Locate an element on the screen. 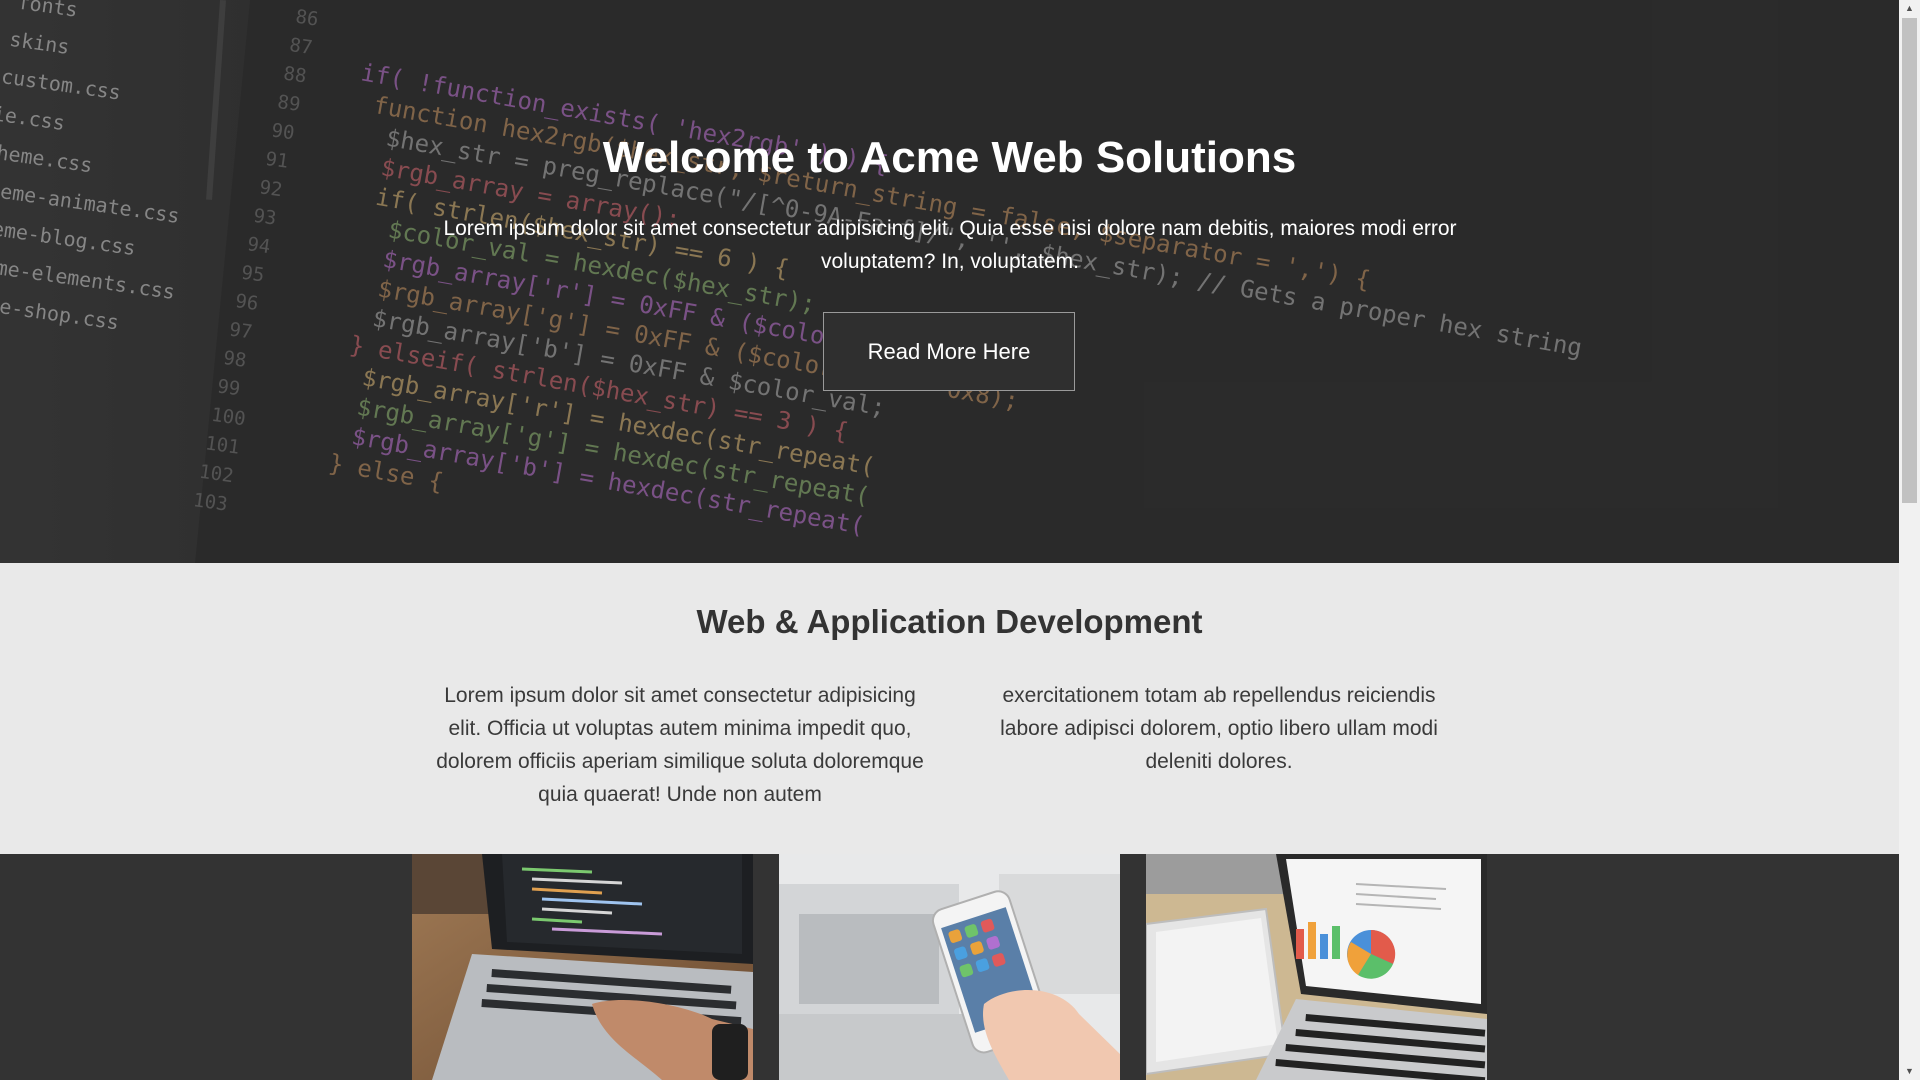  scroll-down-arrow-icon: ▼ is located at coordinates (1909, 1071).